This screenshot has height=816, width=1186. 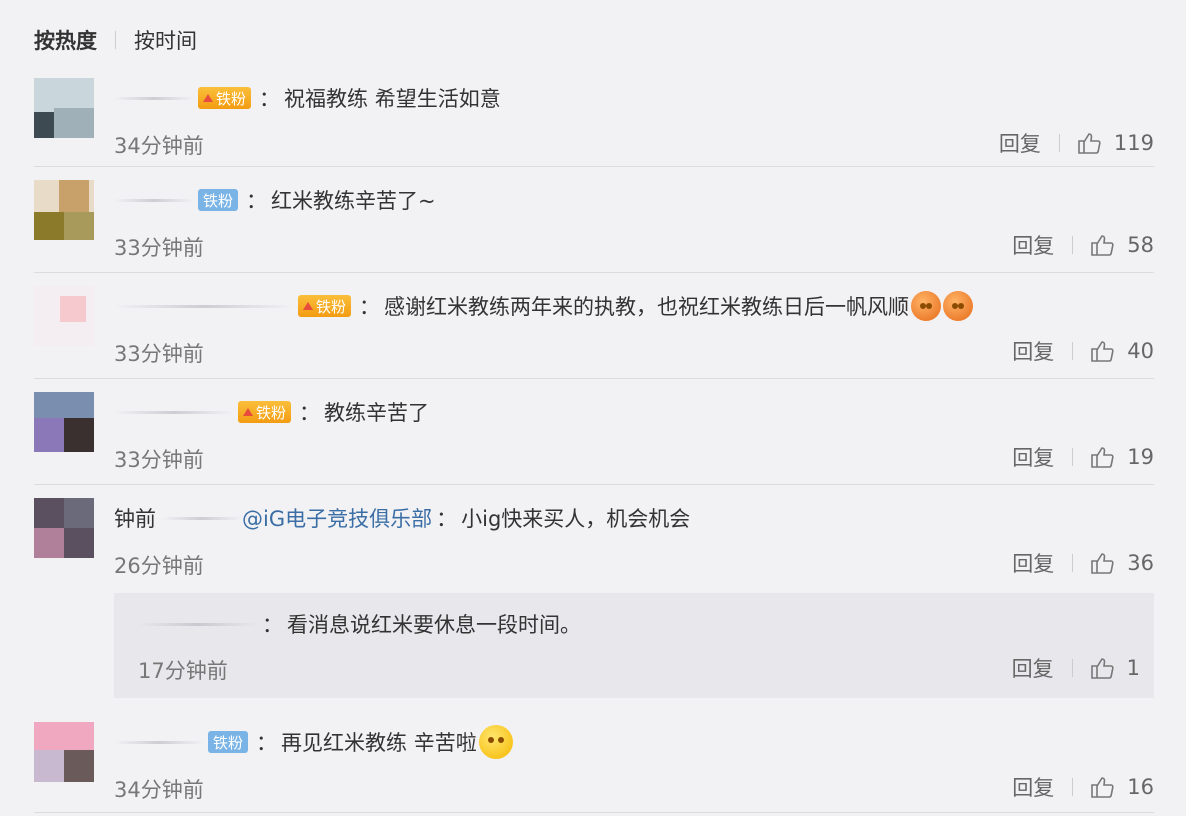 What do you see at coordinates (165, 40) in the screenshot?
I see `tab-sort-time: 按时间` at bounding box center [165, 40].